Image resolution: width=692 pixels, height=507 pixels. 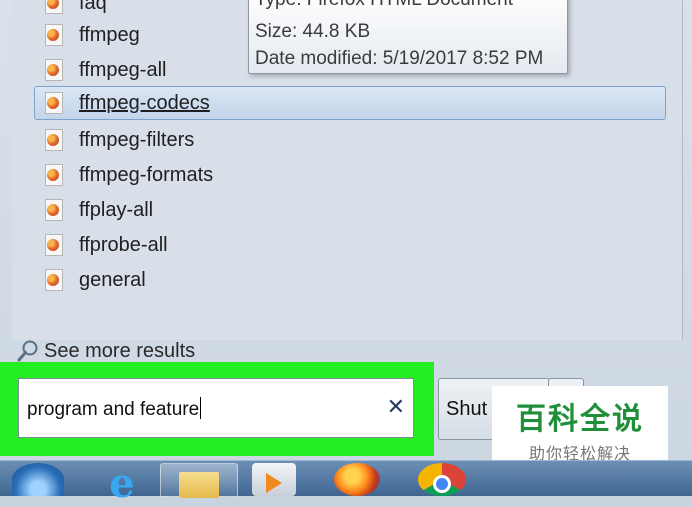 I want to click on tooltip-size: Size: 44.8 KB, so click(x=313, y=31).